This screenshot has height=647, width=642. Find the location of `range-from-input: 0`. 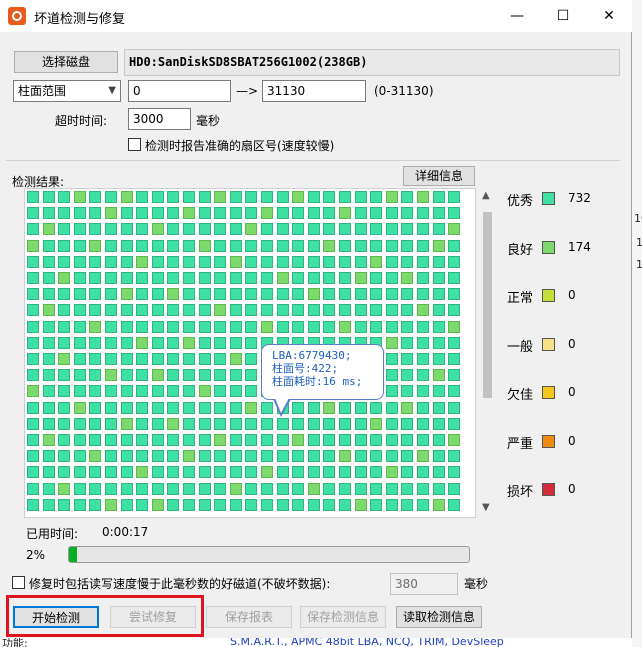

range-from-input: 0 is located at coordinates (179, 91).